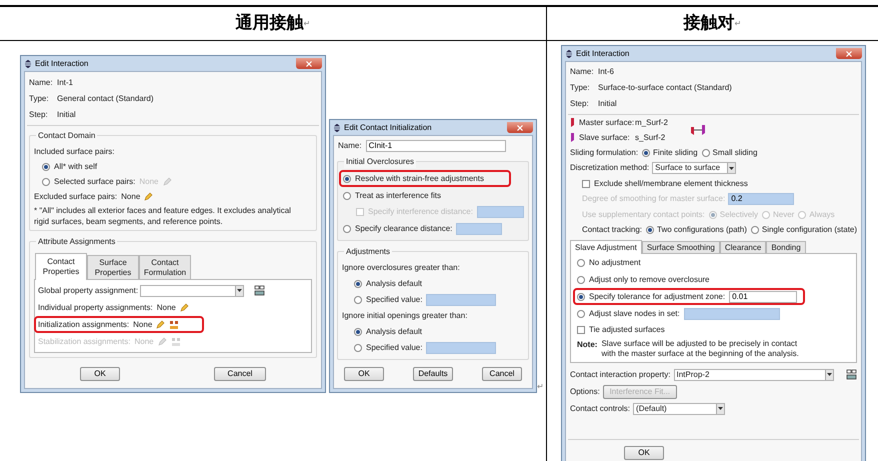 This screenshot has height=461, width=878. I want to click on option-label: Adjust only to remove overclosure, so click(649, 280).